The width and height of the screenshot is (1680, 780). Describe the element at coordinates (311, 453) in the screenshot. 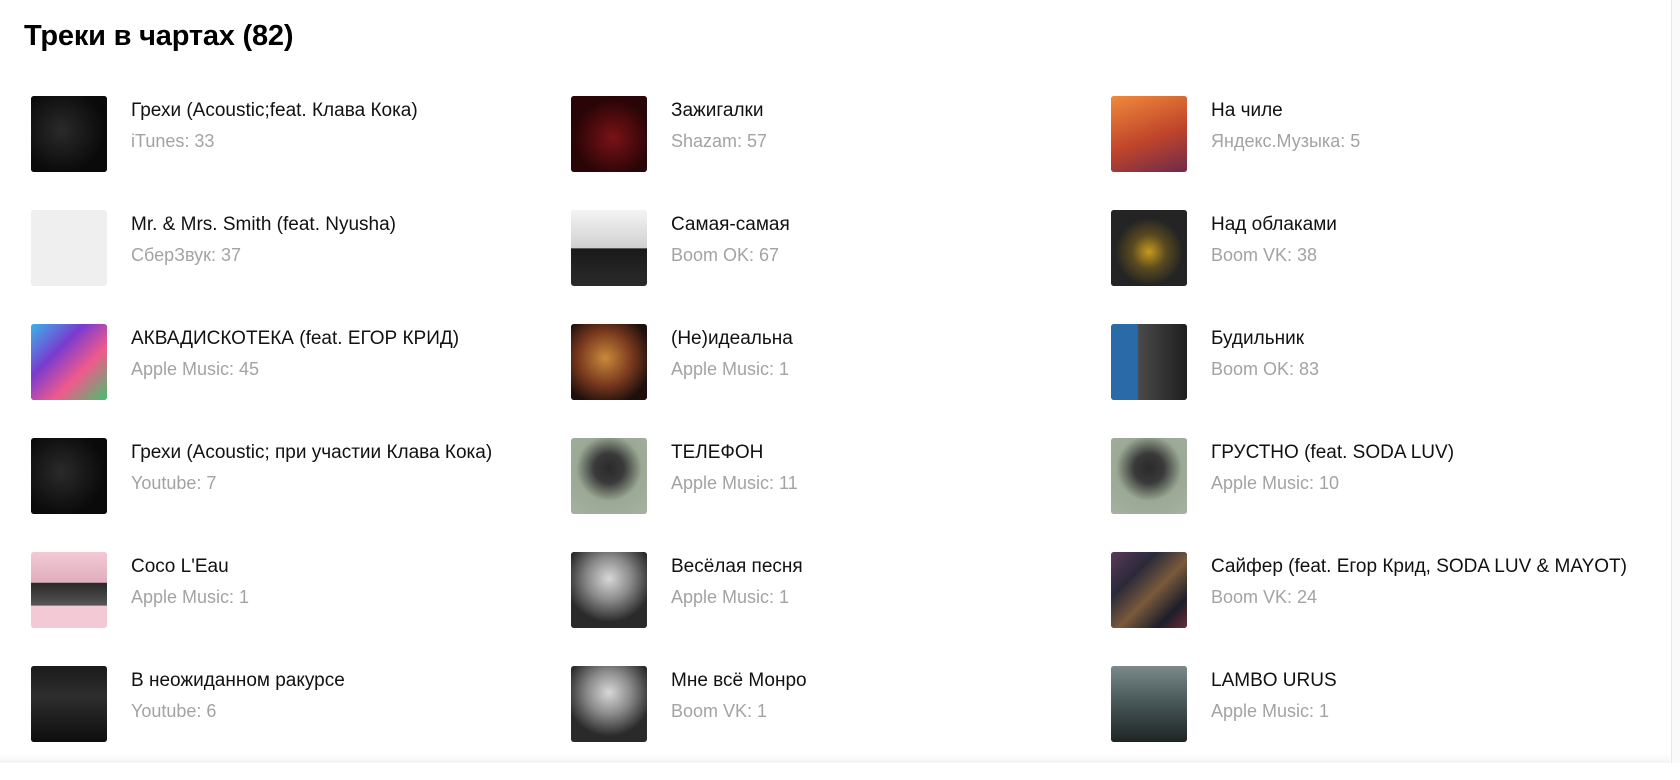

I see `track-title: Грехи (Acoustic; при участии Клава Кока)` at that location.